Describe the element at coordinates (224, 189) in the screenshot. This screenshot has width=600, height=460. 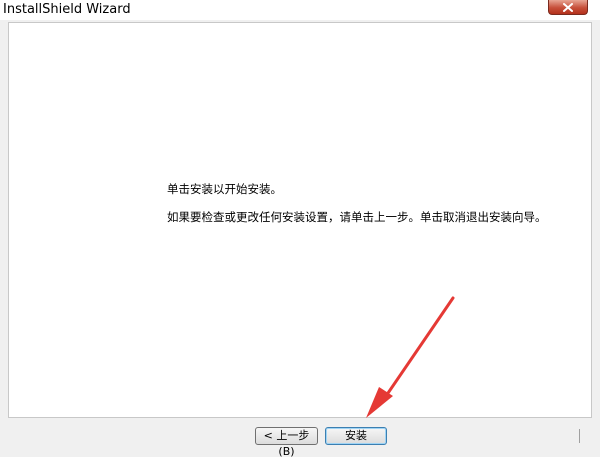
I see `instruction-text: 单击安装以开始安装。` at that location.